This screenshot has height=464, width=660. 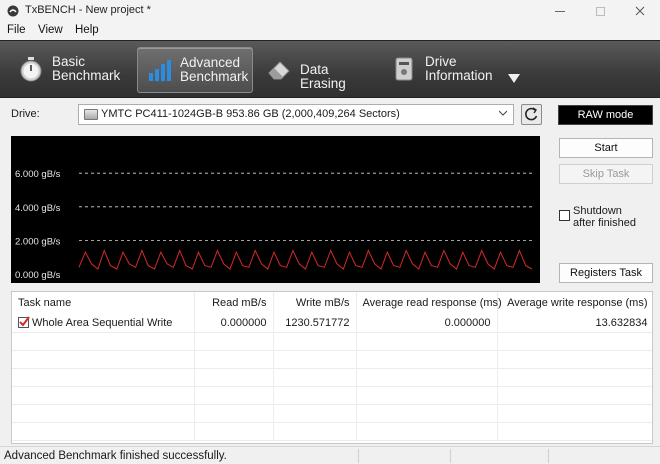 I want to click on tab-advanced-benchmark: Advanced Benchmark, so click(x=195, y=70).